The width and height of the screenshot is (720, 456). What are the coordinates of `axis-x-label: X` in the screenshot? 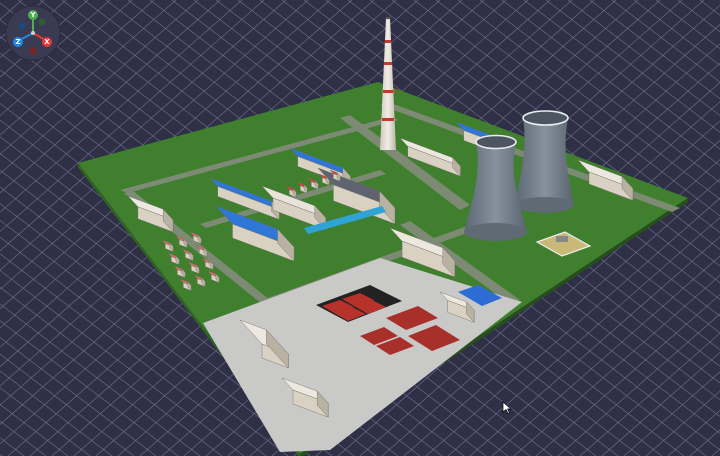 It's located at (47, 42).